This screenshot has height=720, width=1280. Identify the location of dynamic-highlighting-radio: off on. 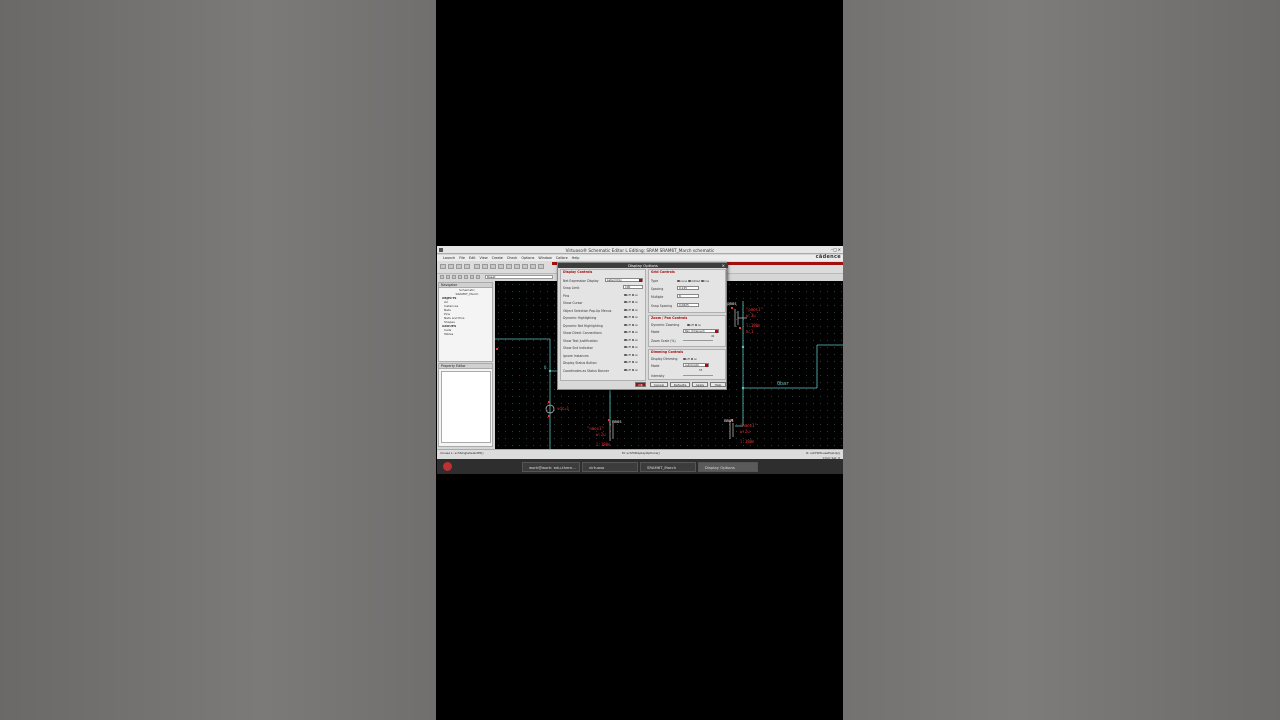
(631, 317).